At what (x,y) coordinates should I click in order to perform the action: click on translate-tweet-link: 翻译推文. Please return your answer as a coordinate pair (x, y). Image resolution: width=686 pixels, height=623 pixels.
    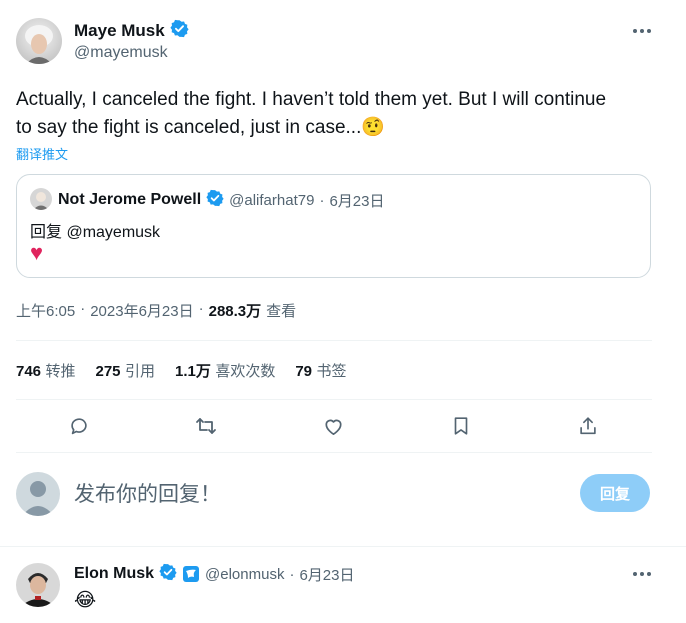
    Looking at the image, I should click on (42, 153).